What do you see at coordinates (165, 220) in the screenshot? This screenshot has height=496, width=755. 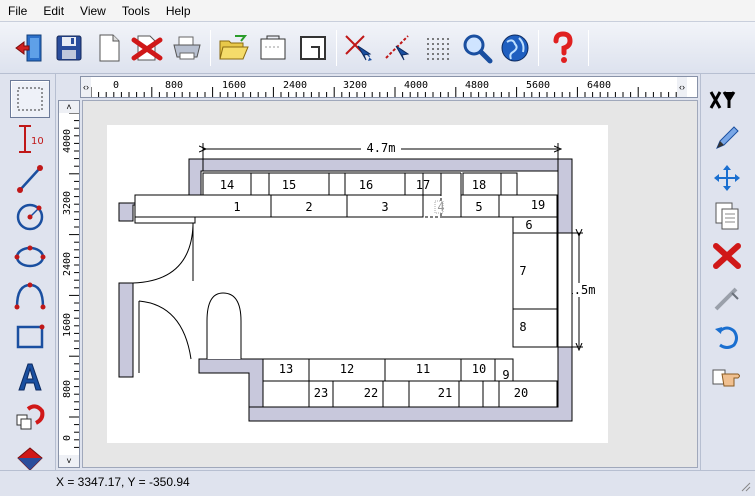 I see `door-frame` at bounding box center [165, 220].